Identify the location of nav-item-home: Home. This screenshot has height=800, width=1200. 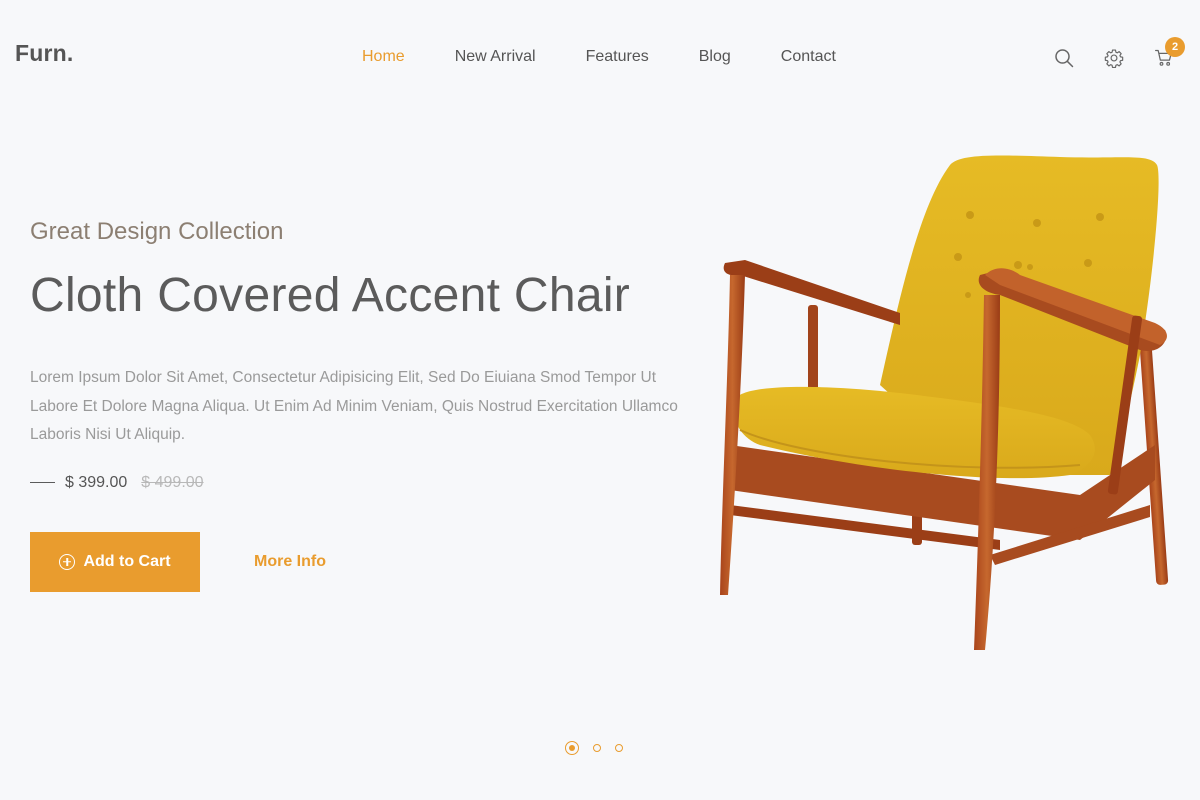
(383, 57).